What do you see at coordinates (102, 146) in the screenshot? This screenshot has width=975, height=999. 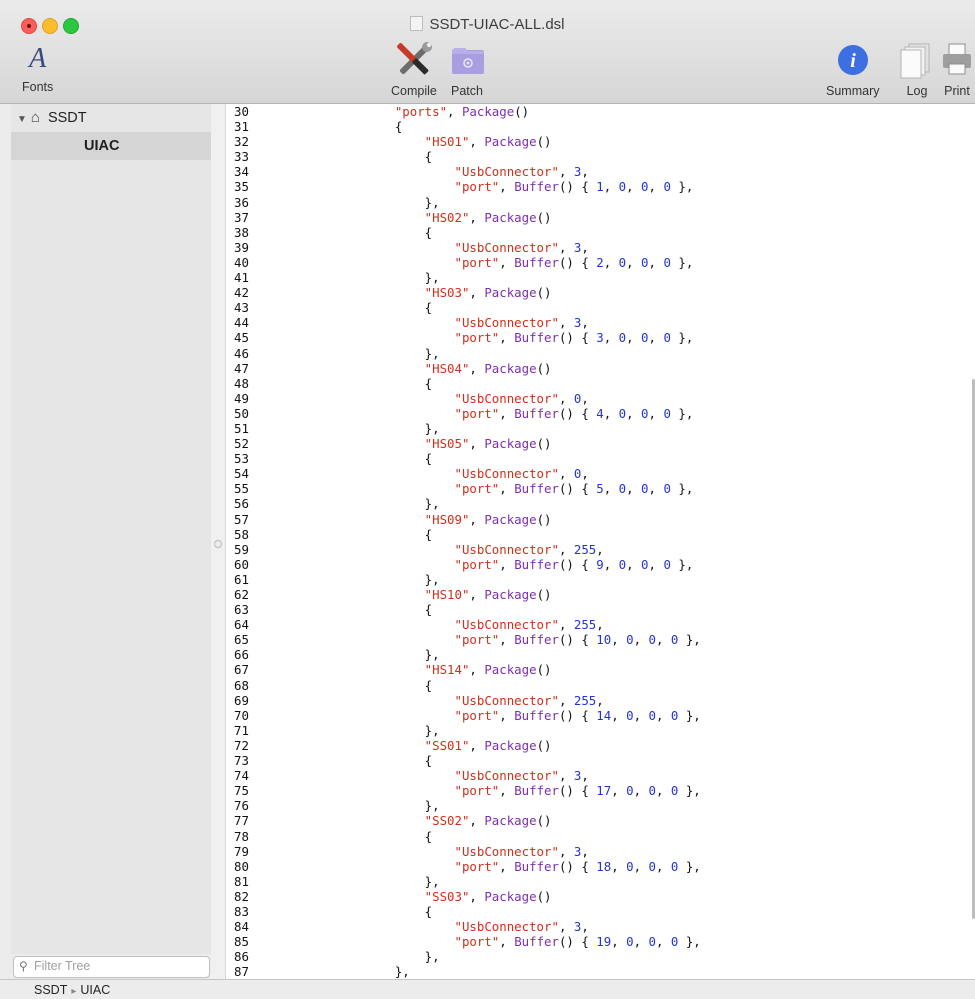 I see `tree-item-uiac-label: UIAC` at bounding box center [102, 146].